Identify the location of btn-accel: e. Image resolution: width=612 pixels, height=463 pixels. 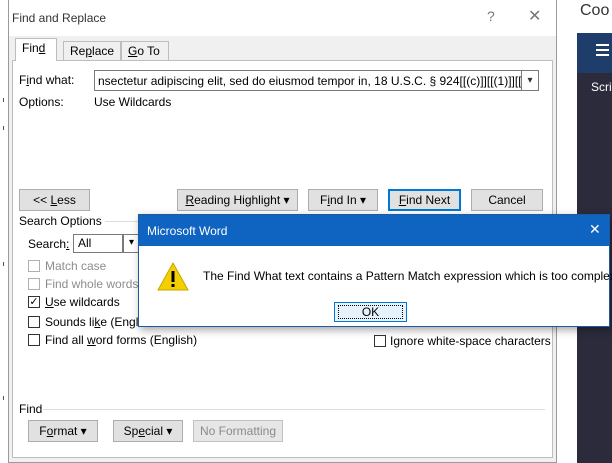
(141, 431).